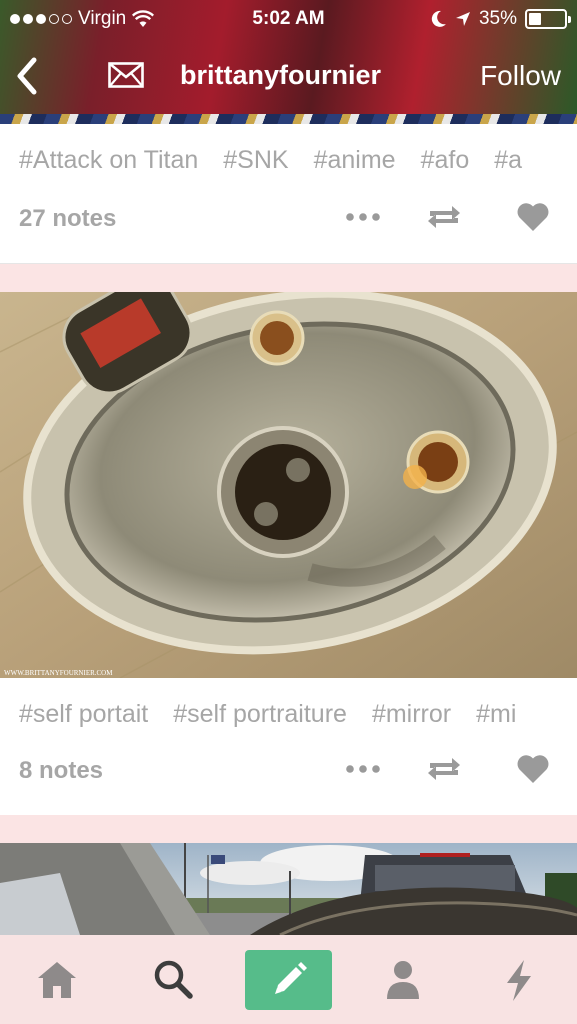  I want to click on moon-icon, so click(438, 18).